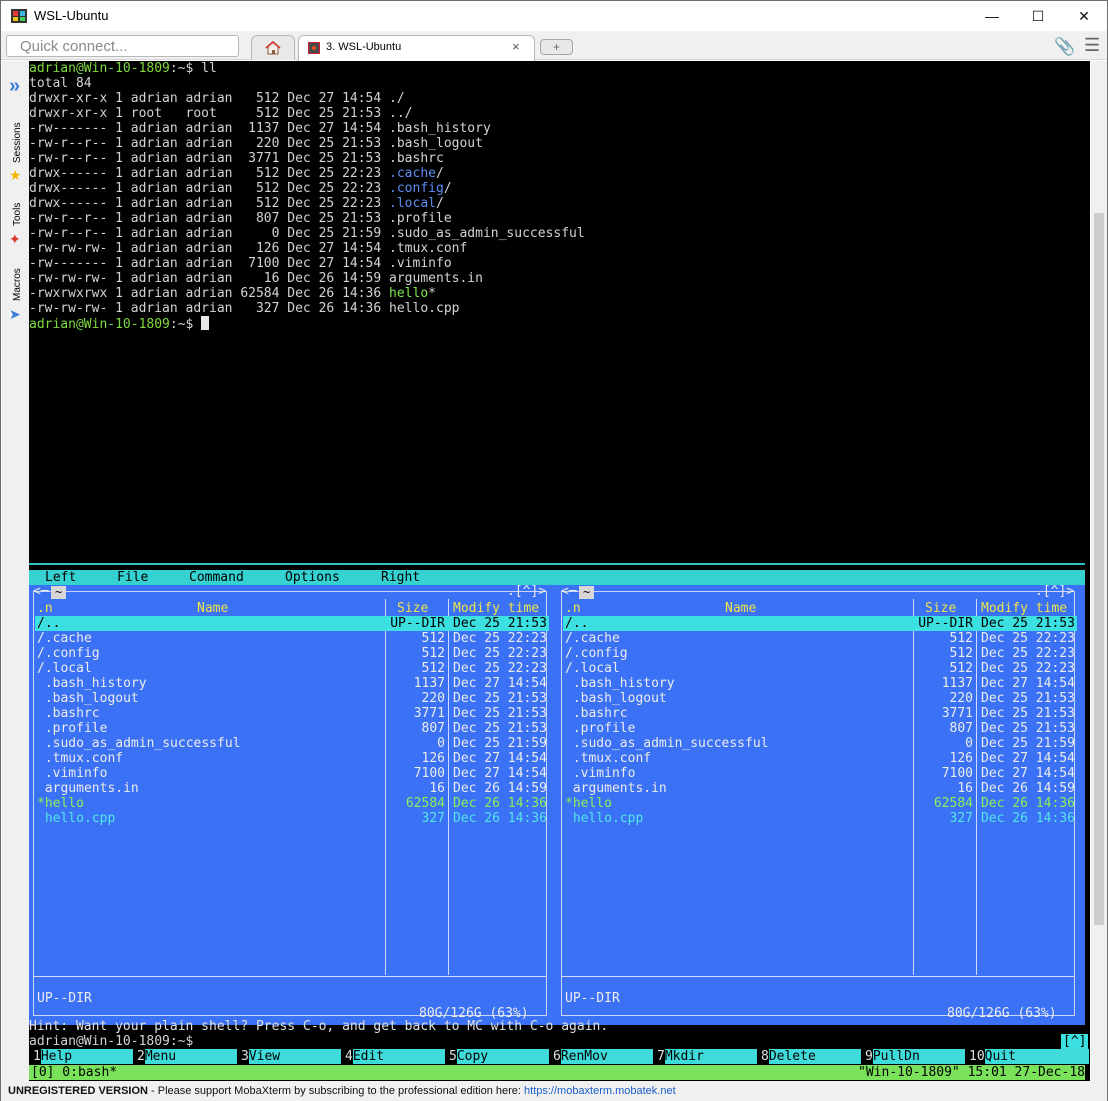  I want to click on mobaxterm-link: https://mobaxterm.mobatek.net, so click(600, 1091).